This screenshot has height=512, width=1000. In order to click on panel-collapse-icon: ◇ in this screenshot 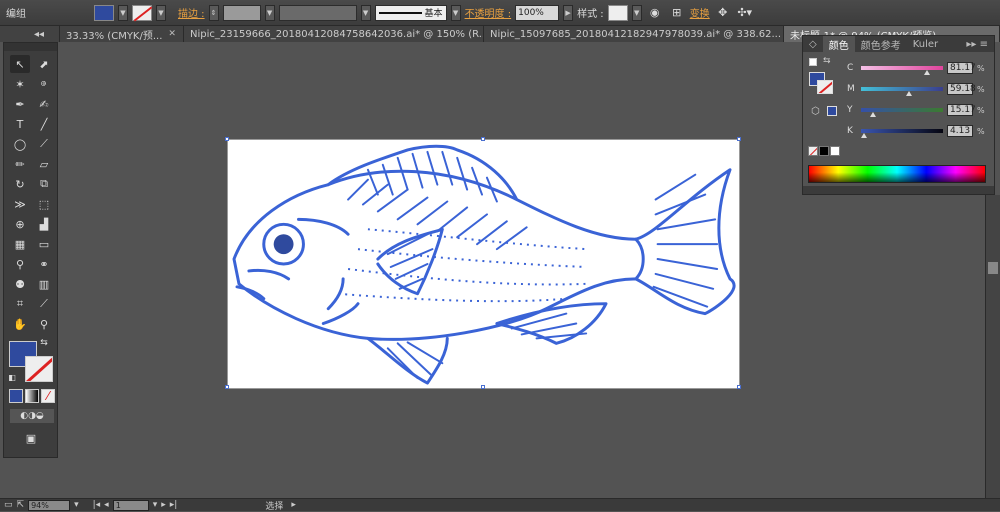, I will do `click(813, 44)`.